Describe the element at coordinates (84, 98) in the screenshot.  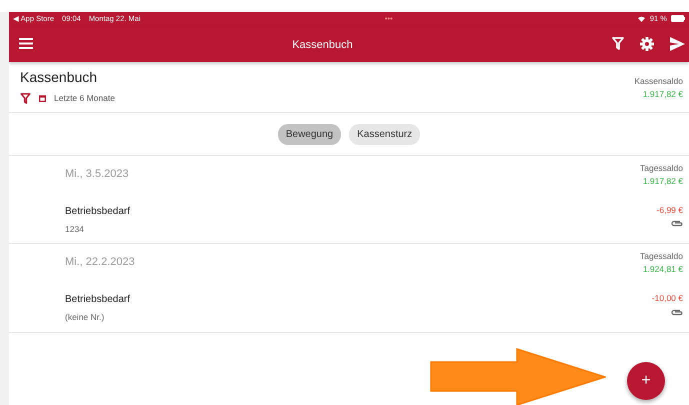
I see `filter-label: Letzte 6 Monate` at that location.